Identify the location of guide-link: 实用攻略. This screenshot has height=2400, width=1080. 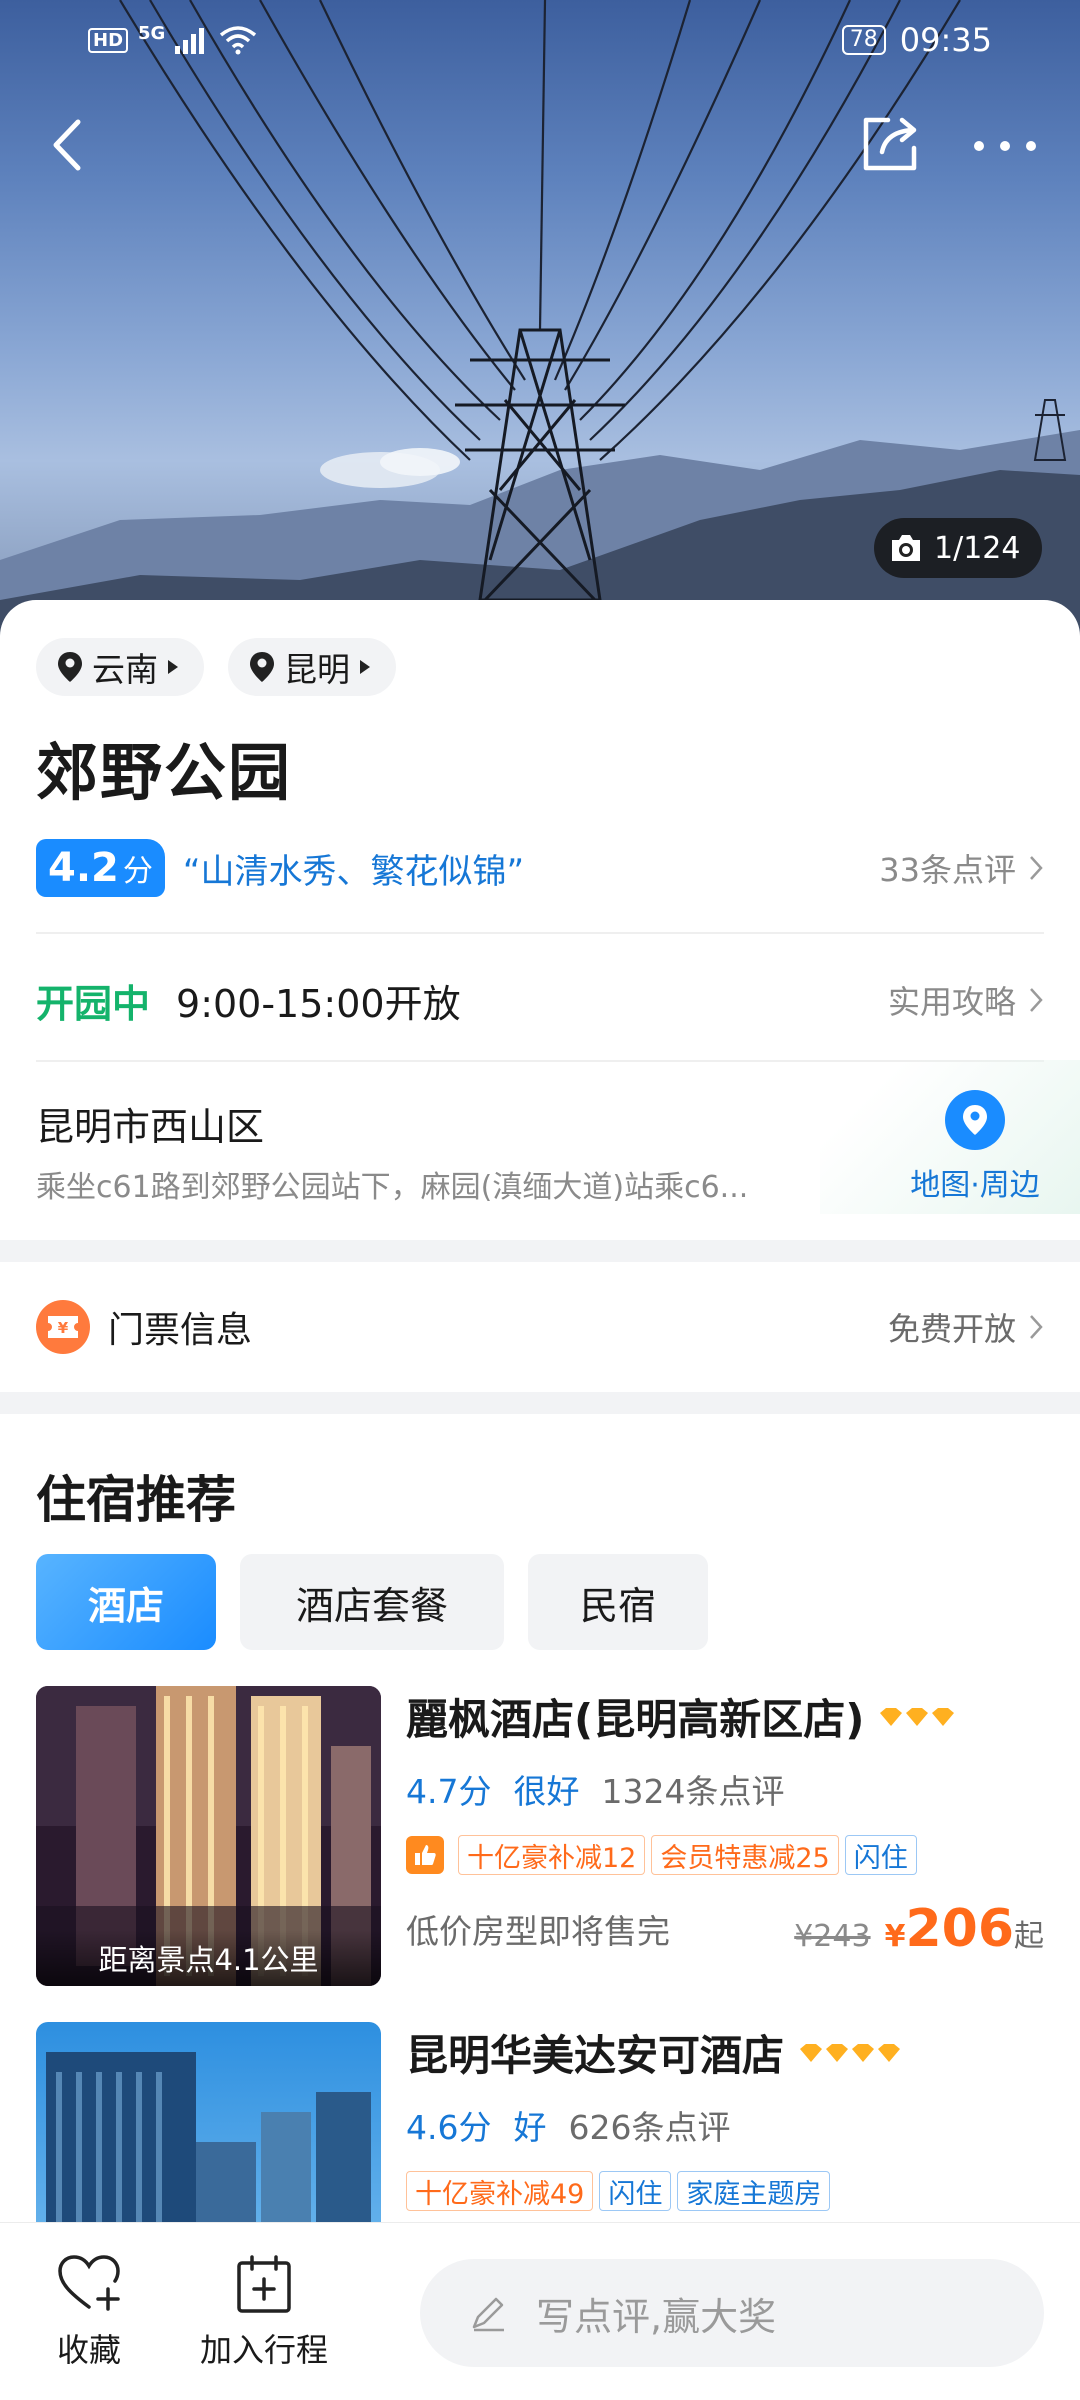
(951, 1002).